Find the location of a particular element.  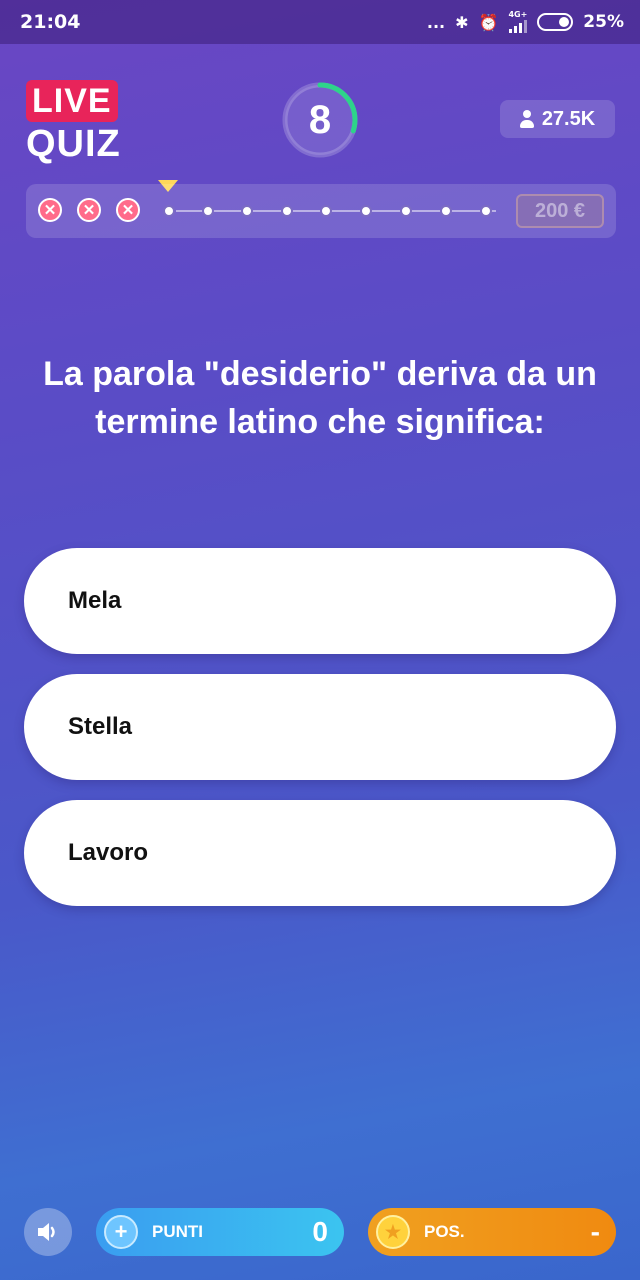

points-label: PUNTI is located at coordinates (177, 1231).